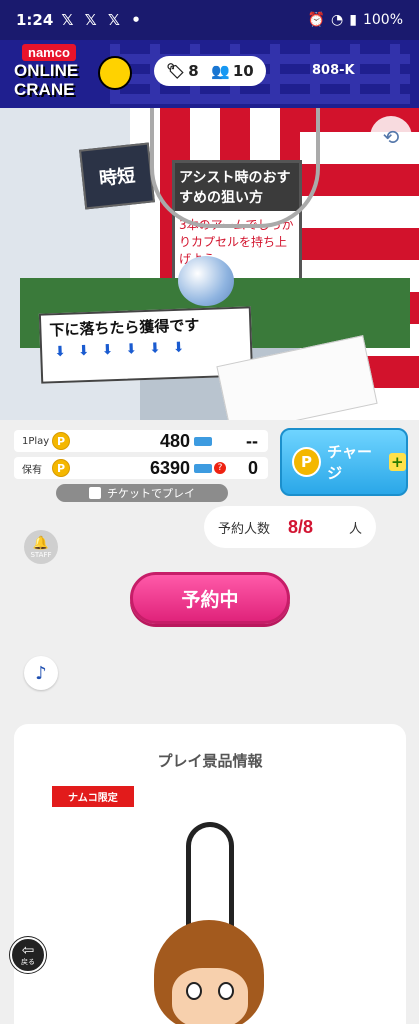  I want to click on signal-icon: ▮, so click(353, 20).